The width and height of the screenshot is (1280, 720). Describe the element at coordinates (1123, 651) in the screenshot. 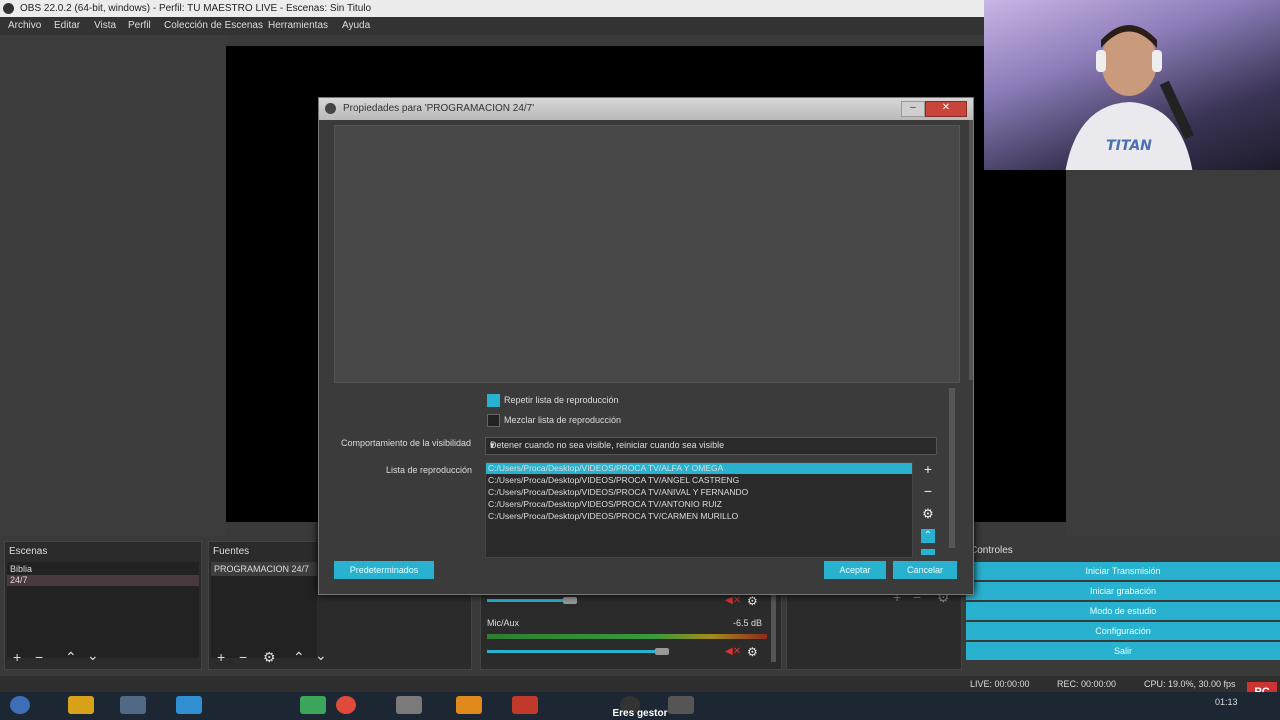

I see `exit-button: Salir` at that location.